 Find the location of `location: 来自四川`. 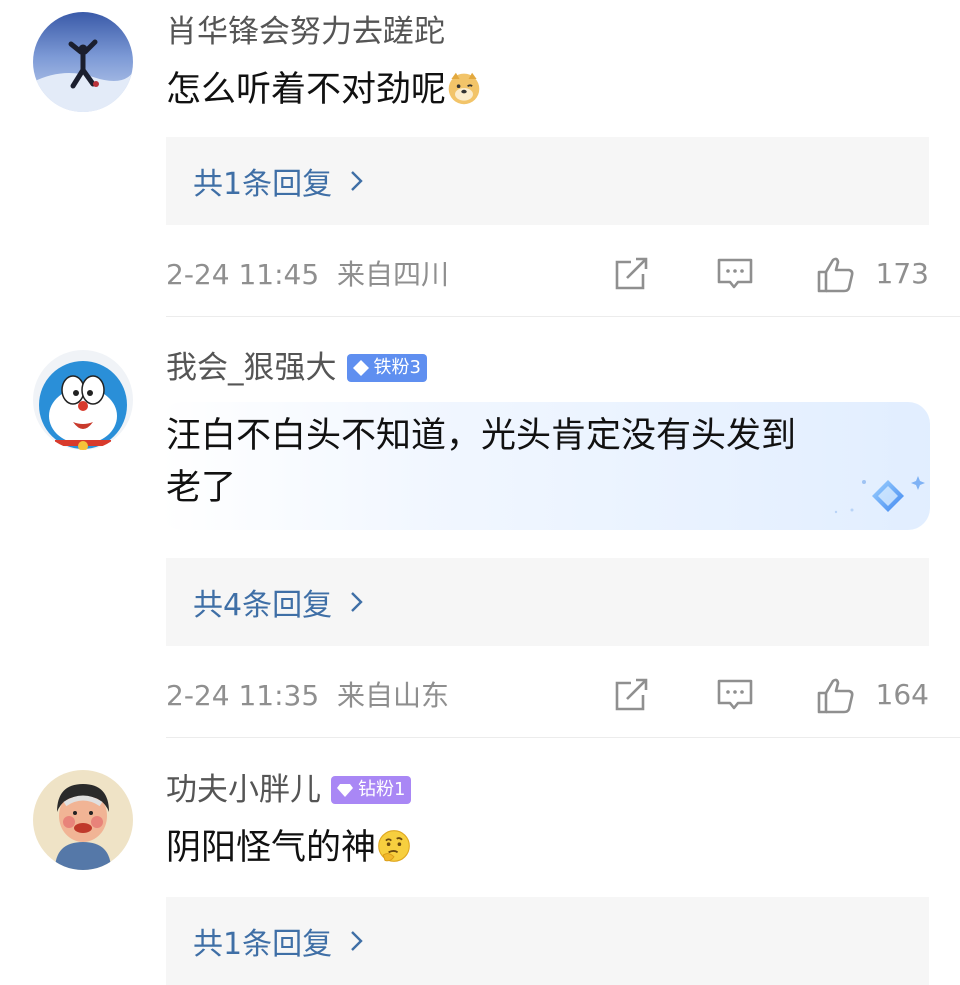

location: 来自四川 is located at coordinates (392, 274).